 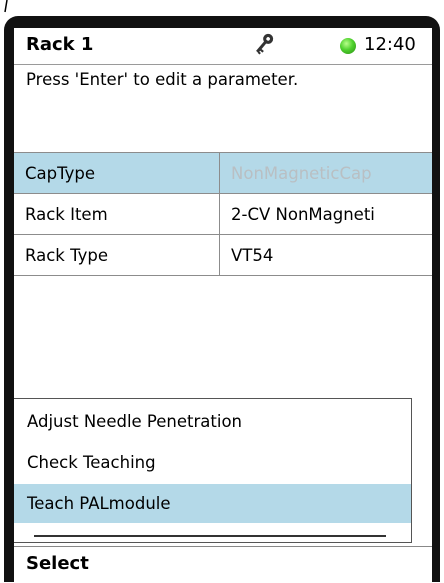 I want to click on menu-item-adjust-needle-penetration: Adjust Needle Penetration, so click(x=212, y=421).